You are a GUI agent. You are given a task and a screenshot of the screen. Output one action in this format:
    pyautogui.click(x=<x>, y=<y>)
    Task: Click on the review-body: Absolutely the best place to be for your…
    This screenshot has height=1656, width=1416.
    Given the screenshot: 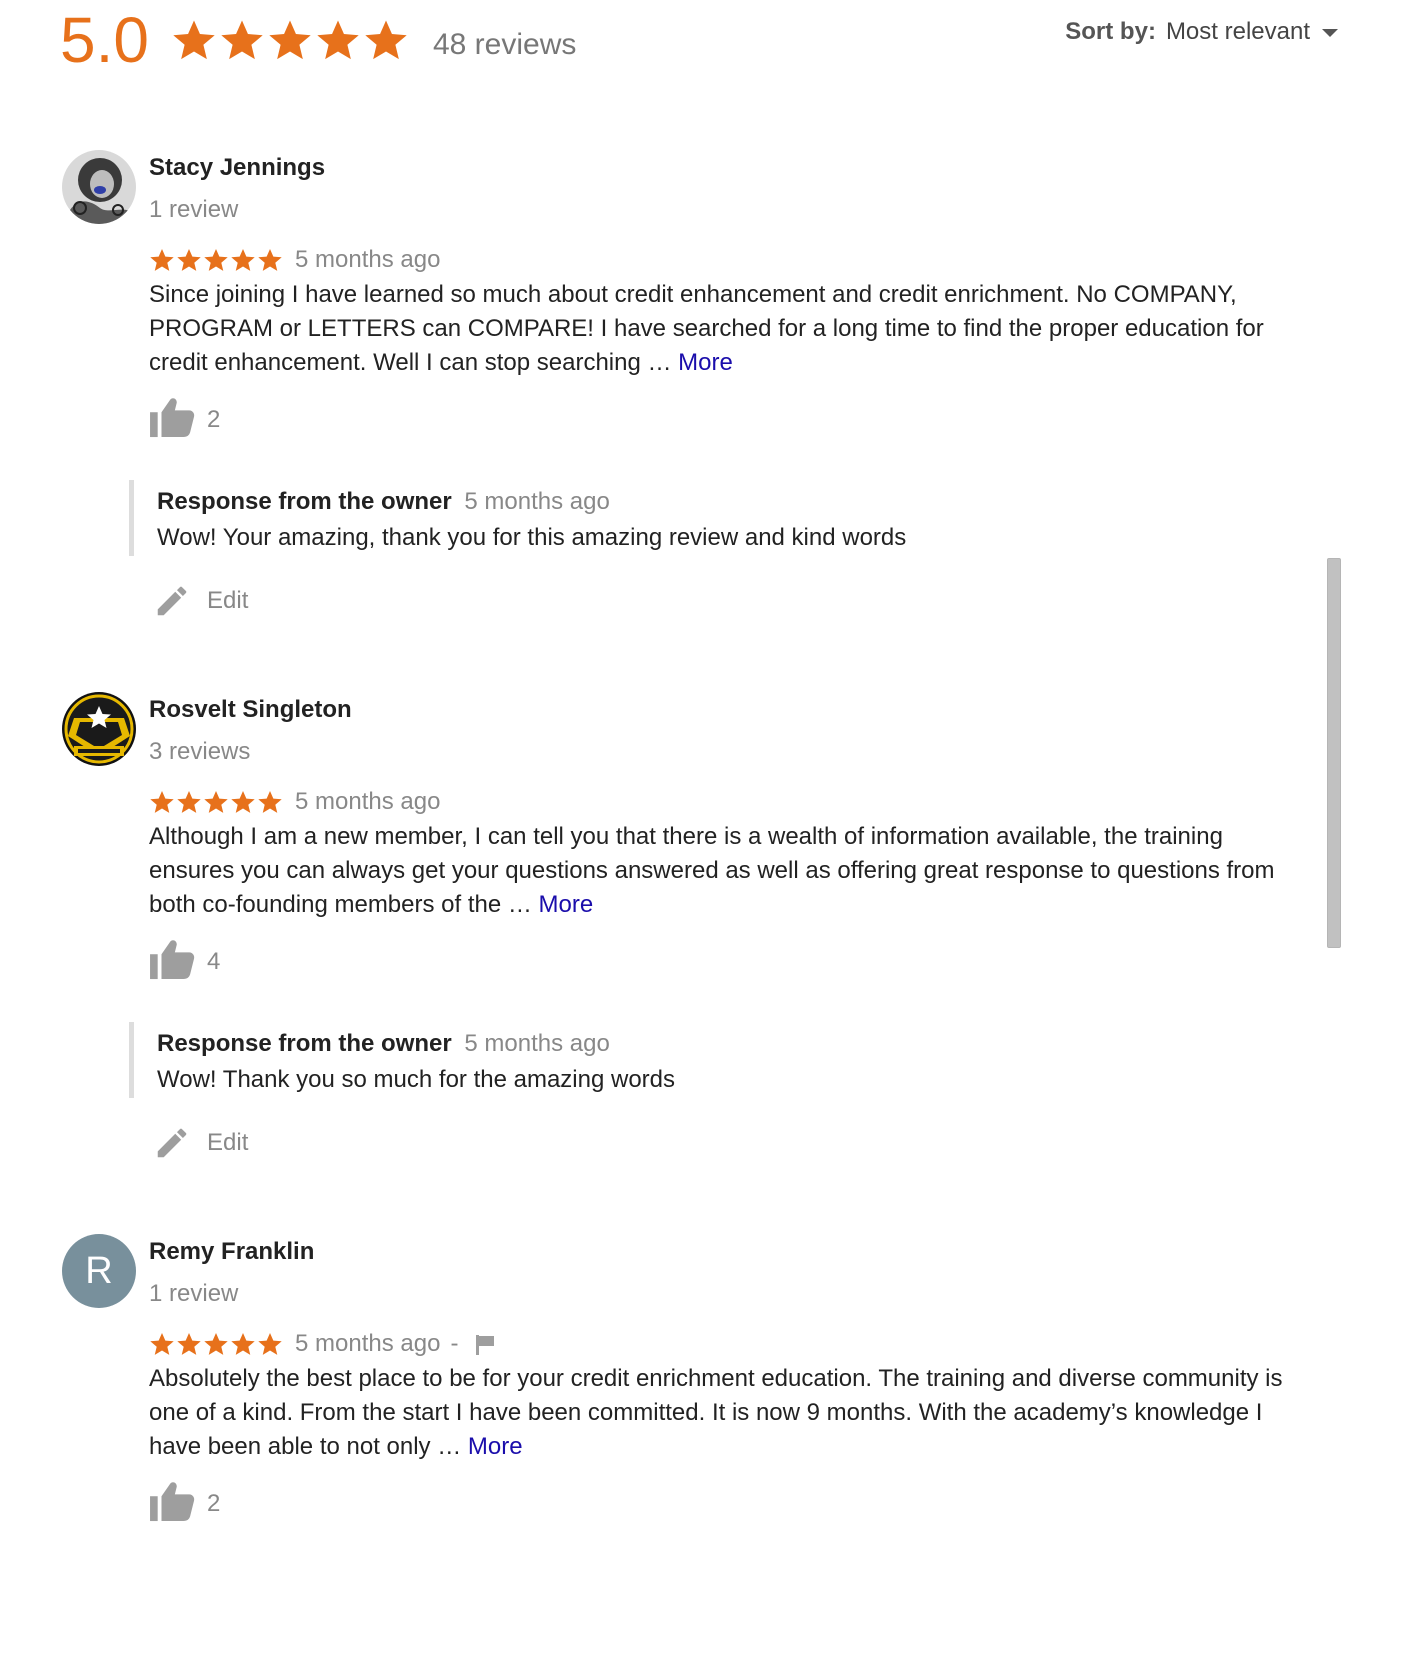 What is the action you would take?
    pyautogui.click(x=716, y=1412)
    